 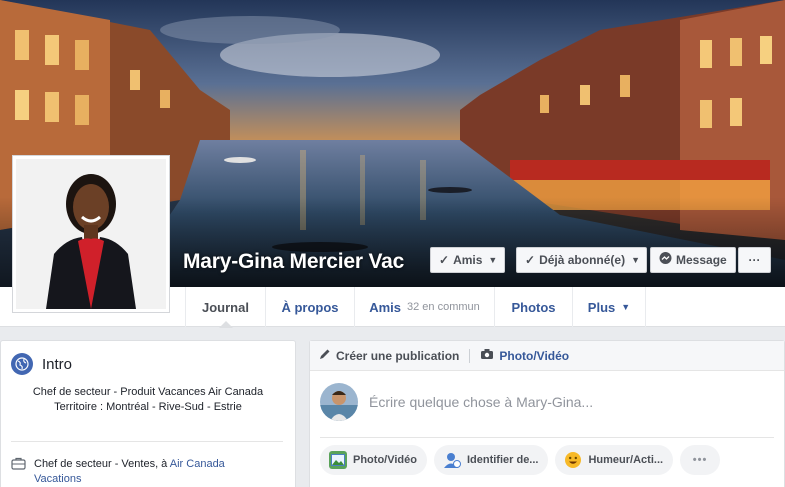 I want to click on following-button: ✓ Déjà abonné(e) ▼, so click(x=581, y=260).